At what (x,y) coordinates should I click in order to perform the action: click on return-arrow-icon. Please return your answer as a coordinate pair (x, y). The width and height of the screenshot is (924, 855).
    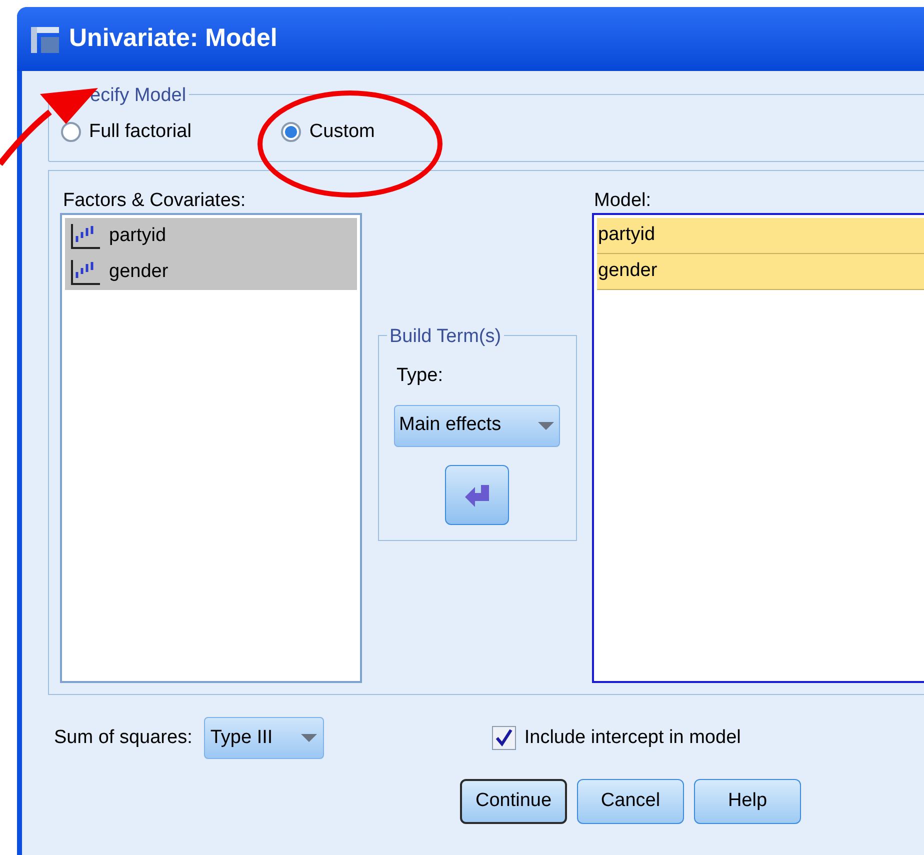
    Looking at the image, I should click on (477, 494).